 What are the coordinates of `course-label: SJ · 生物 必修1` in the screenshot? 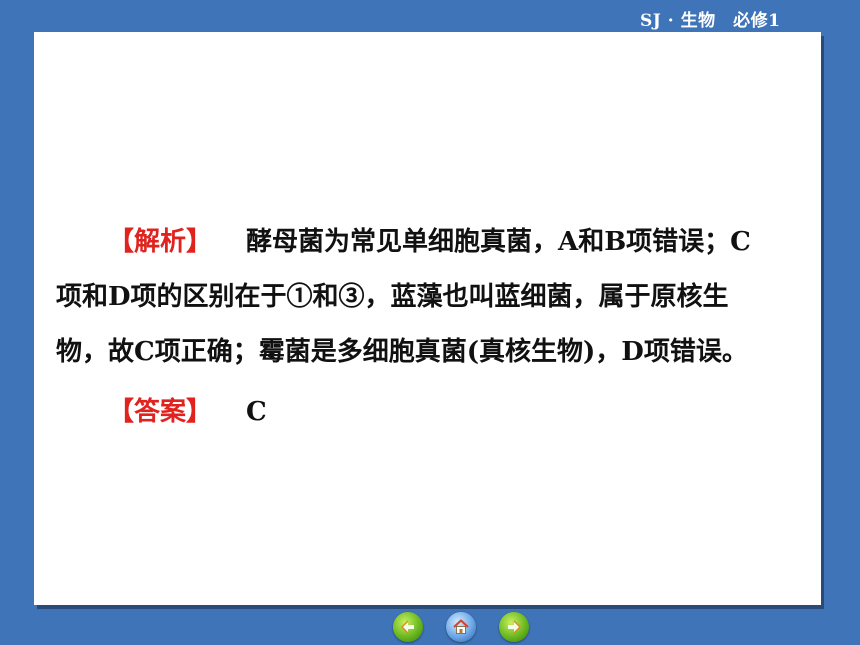 It's located at (710, 21).